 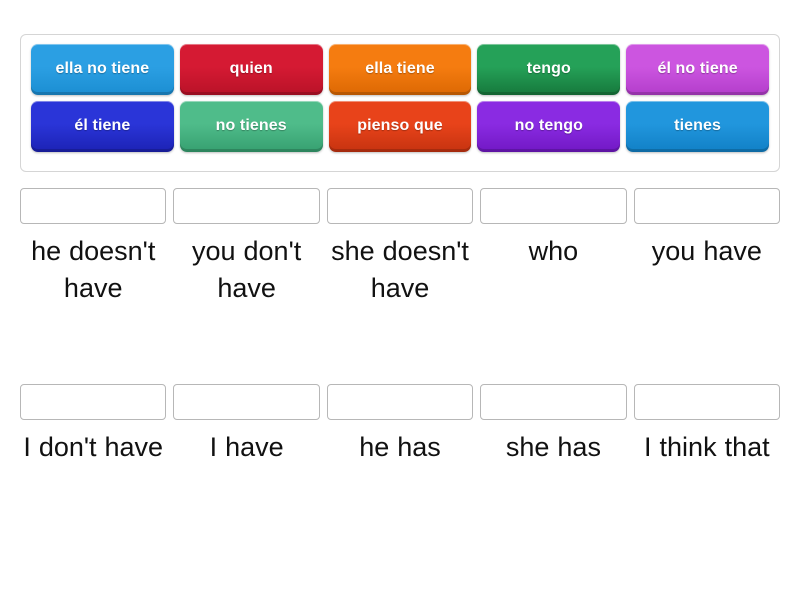 I want to click on tile-ella-tiene: ella tiene, so click(x=400, y=69).